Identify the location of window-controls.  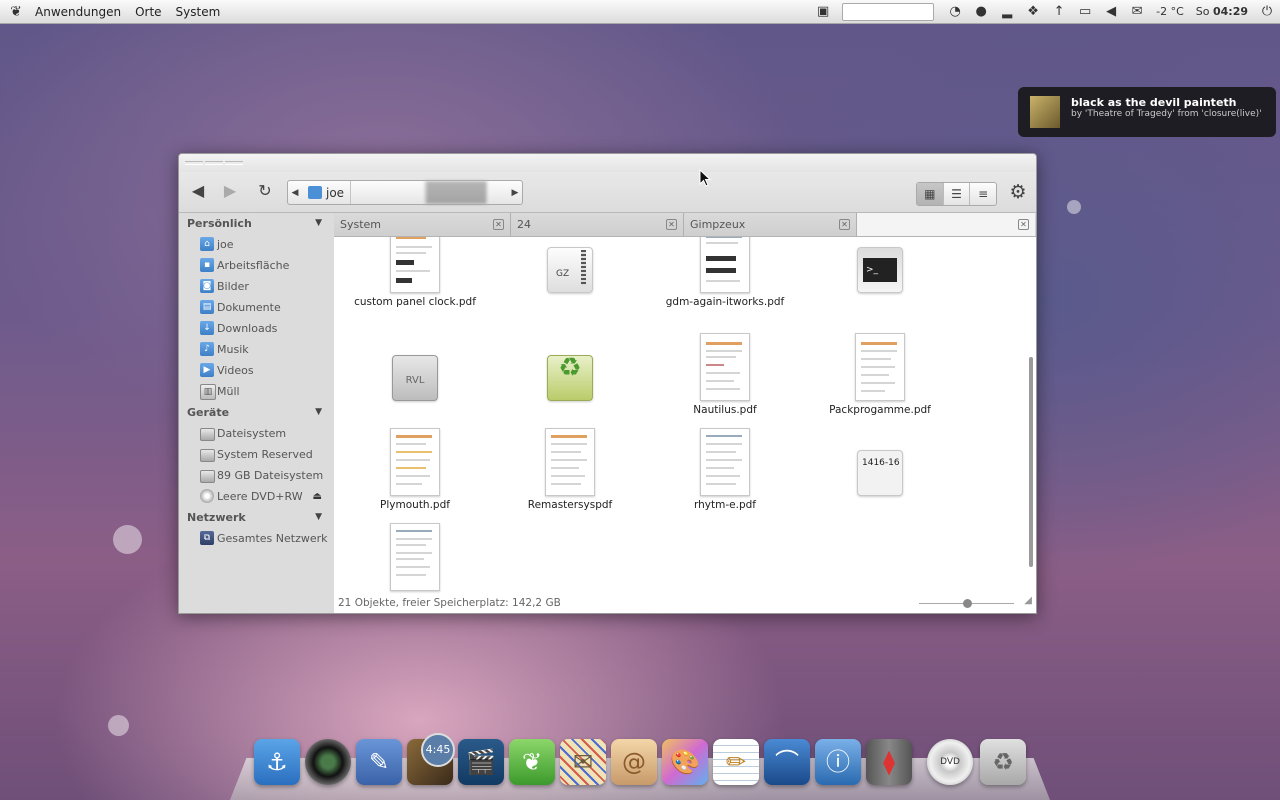
(214, 163).